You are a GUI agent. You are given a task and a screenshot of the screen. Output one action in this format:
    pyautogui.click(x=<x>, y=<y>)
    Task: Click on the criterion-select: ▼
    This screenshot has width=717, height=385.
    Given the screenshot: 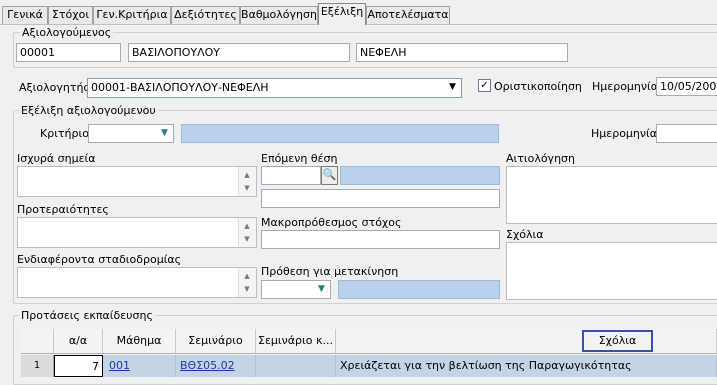 What is the action you would take?
    pyautogui.click(x=131, y=133)
    